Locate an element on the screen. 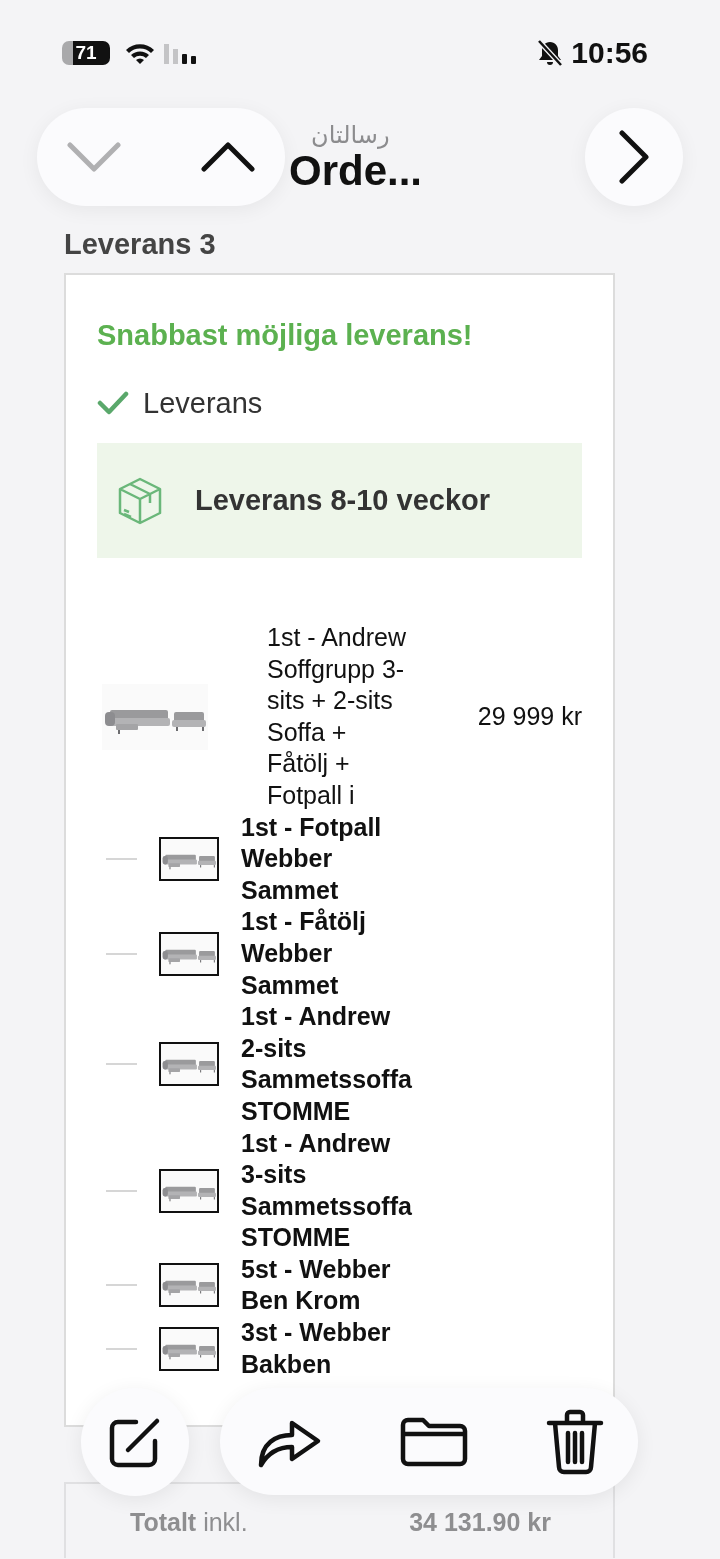 This screenshot has width=720, height=1559. component-name: 3st - Webber Bakben is located at coordinates (316, 1348).